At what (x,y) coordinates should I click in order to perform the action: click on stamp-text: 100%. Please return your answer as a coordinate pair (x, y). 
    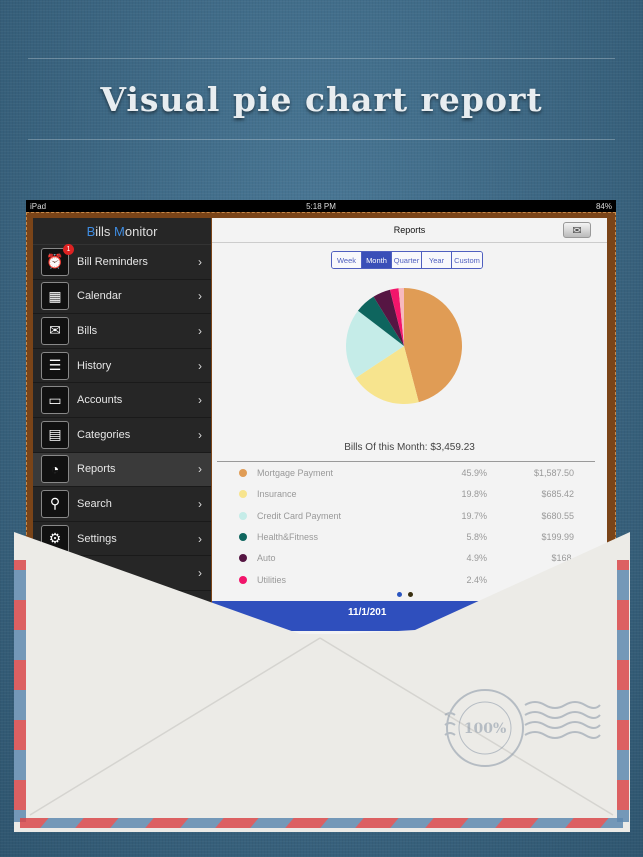
    Looking at the image, I should click on (485, 729).